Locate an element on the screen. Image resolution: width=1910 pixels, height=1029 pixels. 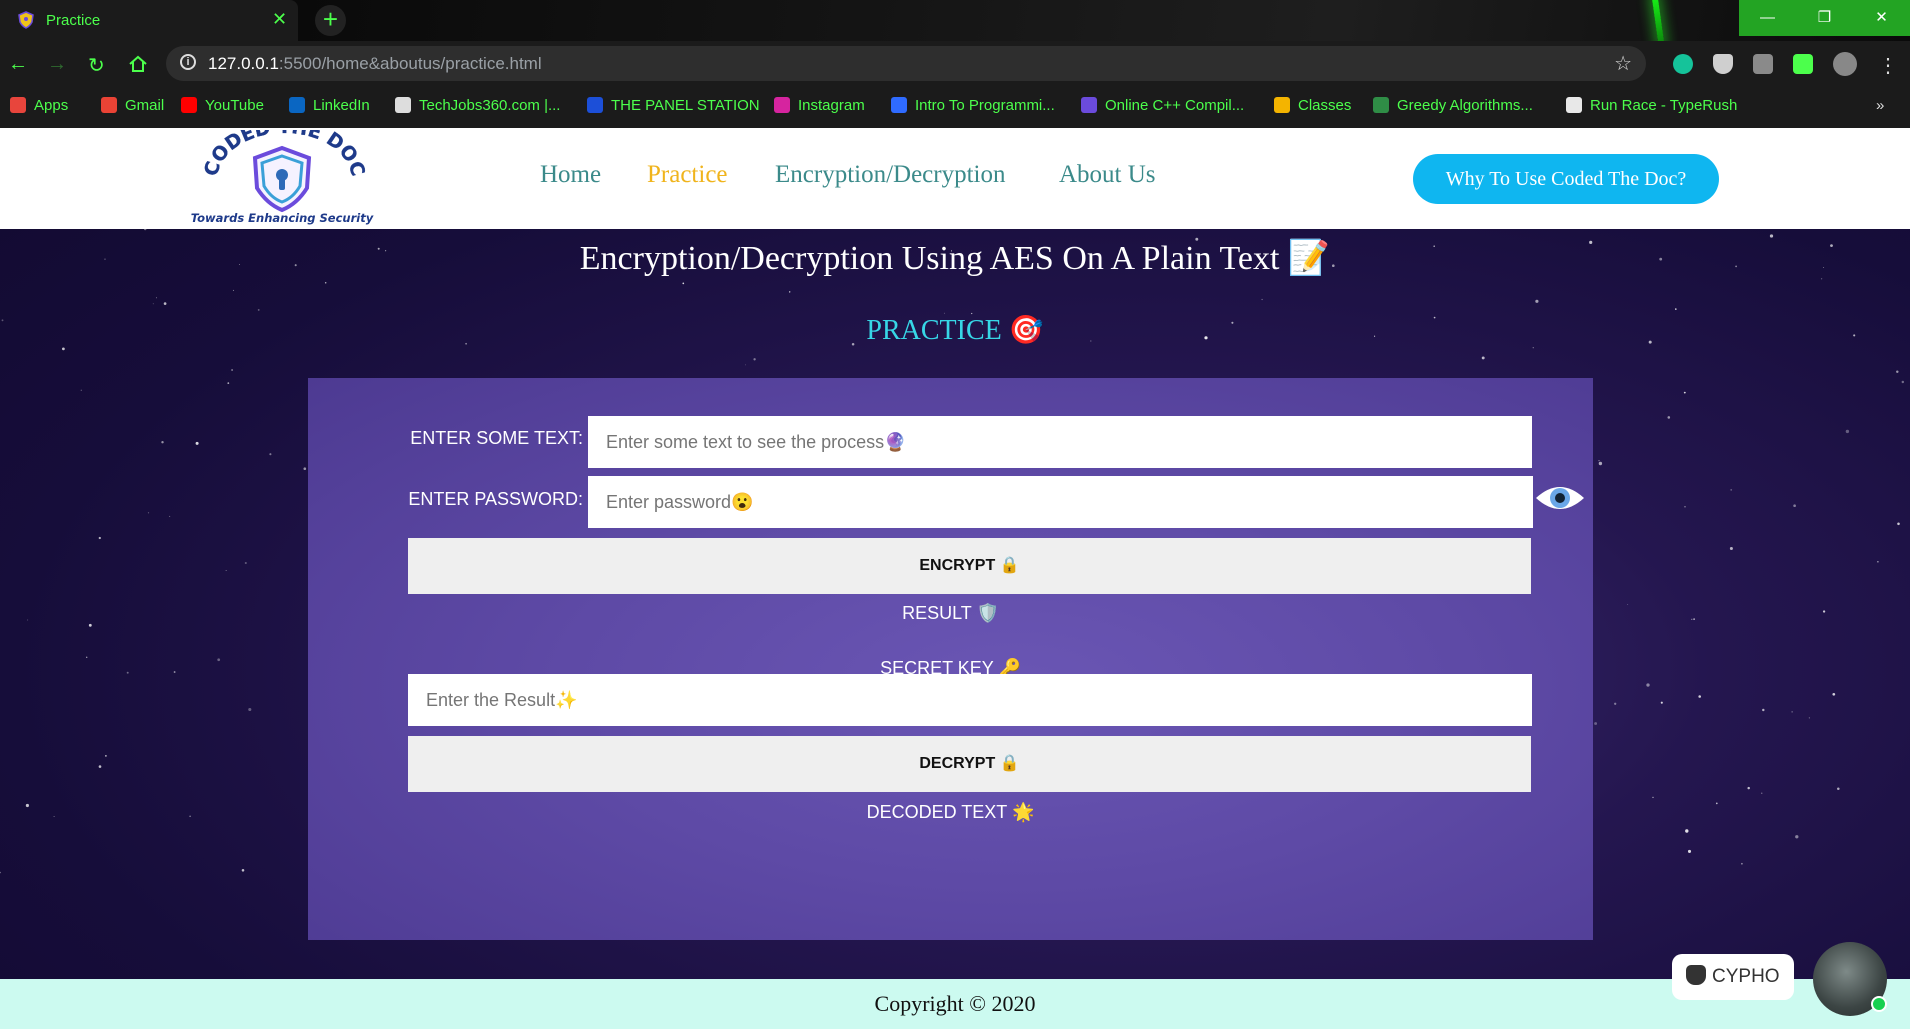
tps-icon is located at coordinates (595, 105).